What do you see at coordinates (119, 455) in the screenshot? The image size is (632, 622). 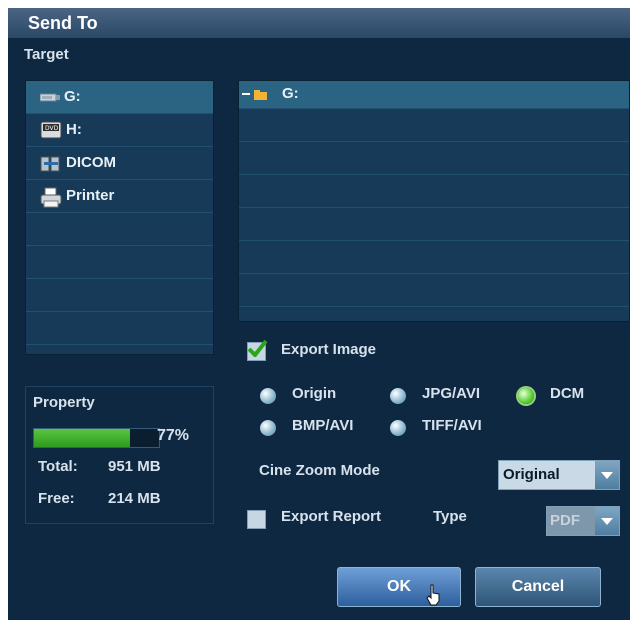 I see `property-panel: Property 77% Total: 951 MB Free: 214 MB` at bounding box center [119, 455].